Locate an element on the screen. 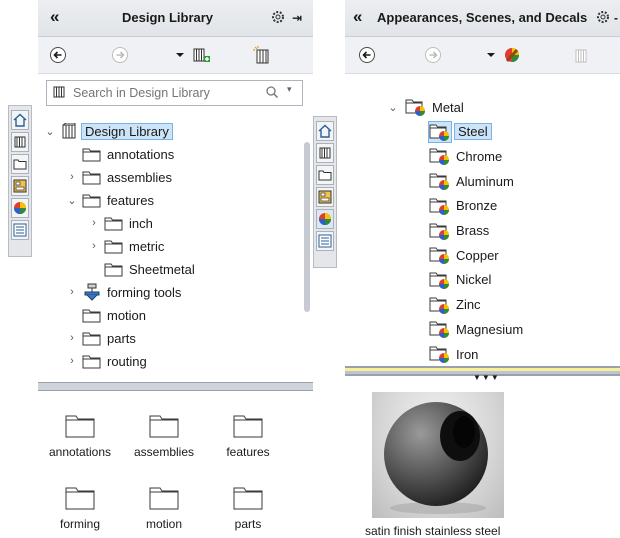  folder-tile: assemblies is located at coordinates (164, 436).